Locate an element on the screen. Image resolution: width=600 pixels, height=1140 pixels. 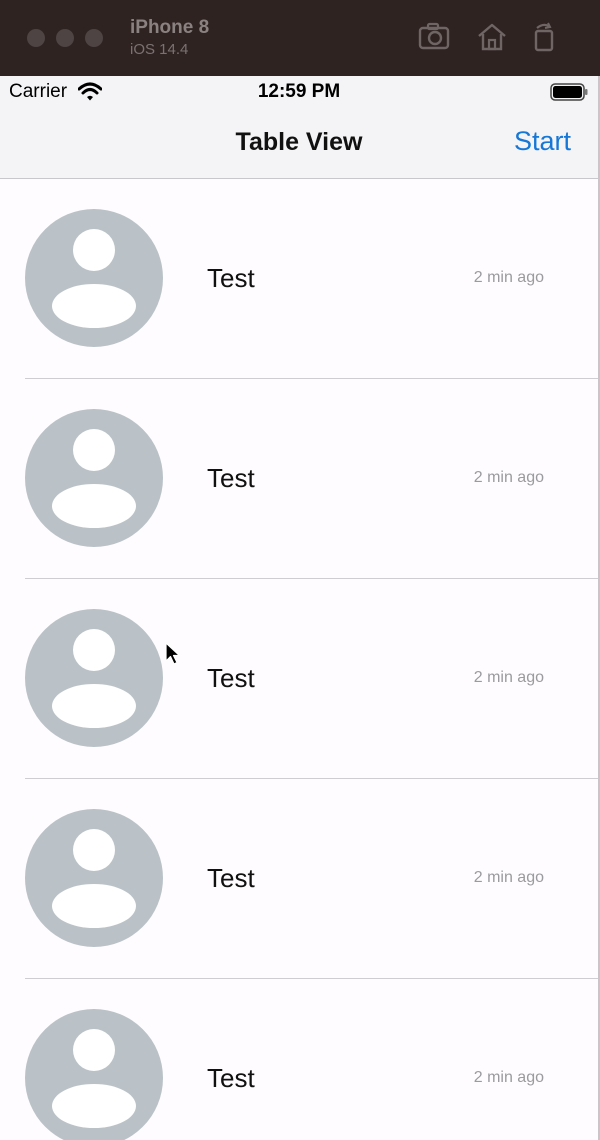
minimize-window-button is located at coordinates (65, 38).